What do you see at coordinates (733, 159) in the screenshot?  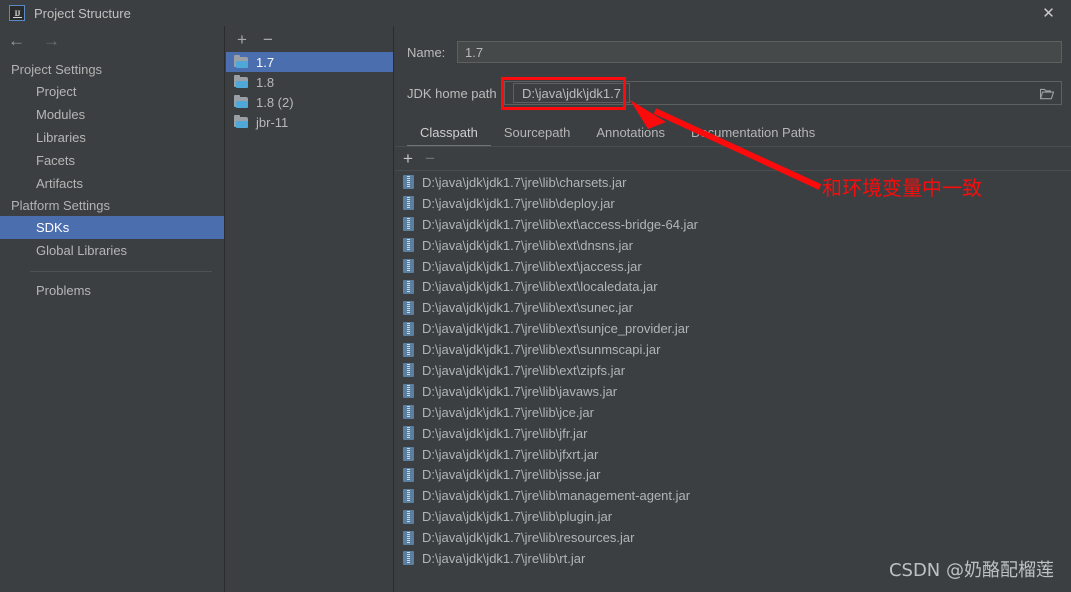 I see `classpath-toolbar: + −` at bounding box center [733, 159].